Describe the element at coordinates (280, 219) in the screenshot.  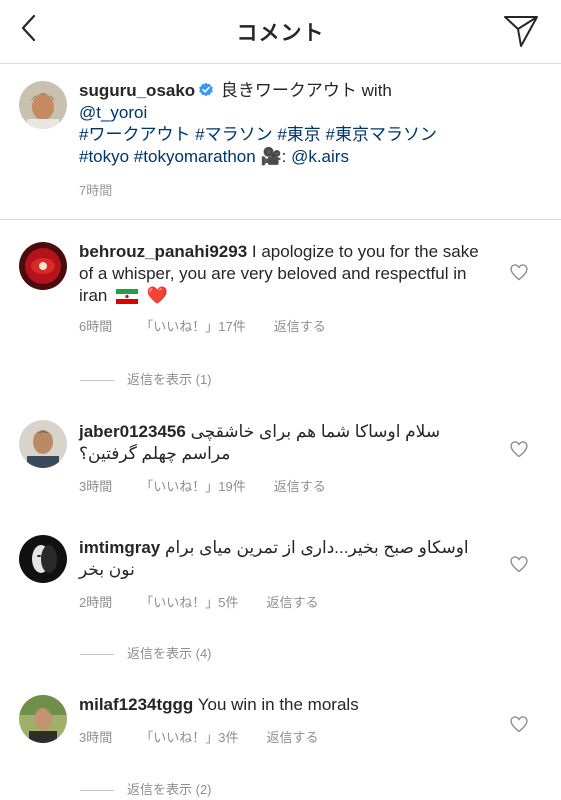
I see `divider` at that location.